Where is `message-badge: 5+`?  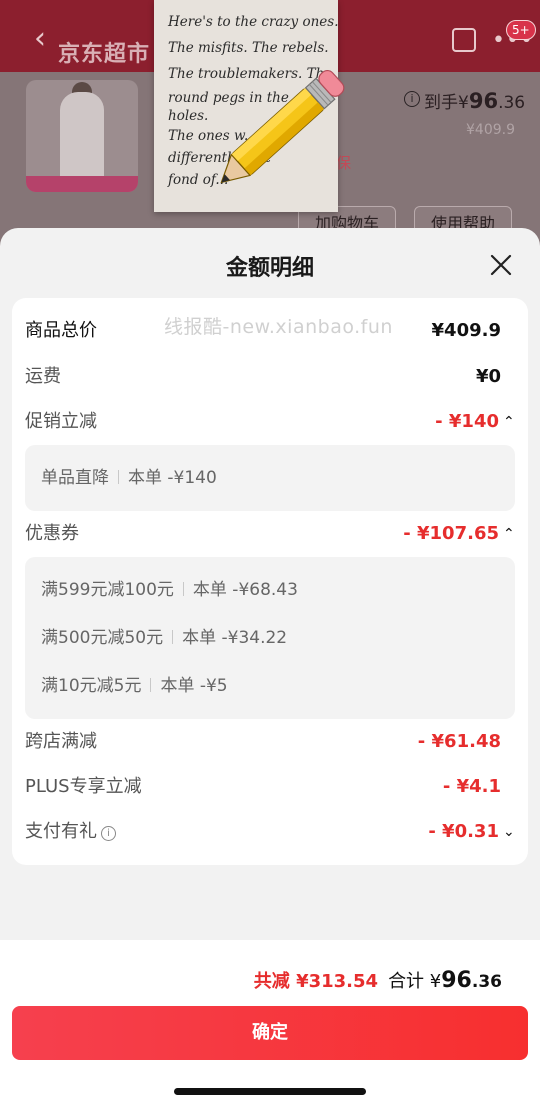 message-badge: 5+ is located at coordinates (521, 30).